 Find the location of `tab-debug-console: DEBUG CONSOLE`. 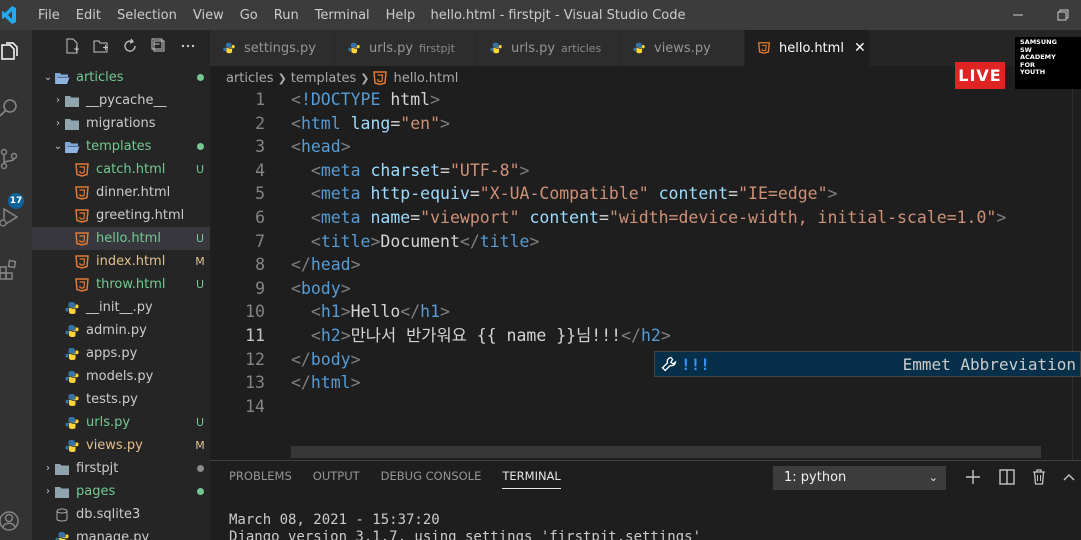

tab-debug-console: DEBUG CONSOLE is located at coordinates (431, 479).